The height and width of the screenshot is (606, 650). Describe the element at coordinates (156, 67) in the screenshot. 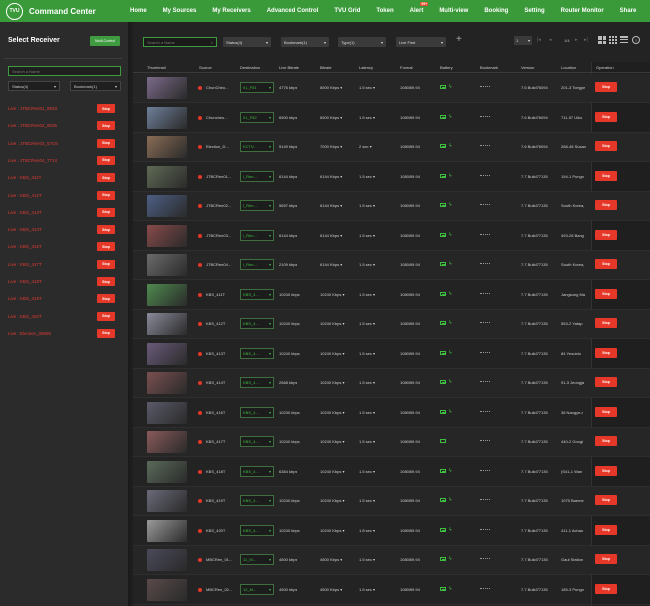

I see `column-header-thumbnail: Thumbnail` at that location.